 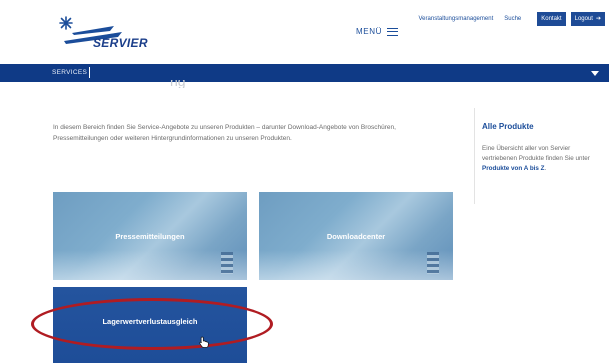 I want to click on nav-services-label: SERVICES, so click(x=69, y=72).